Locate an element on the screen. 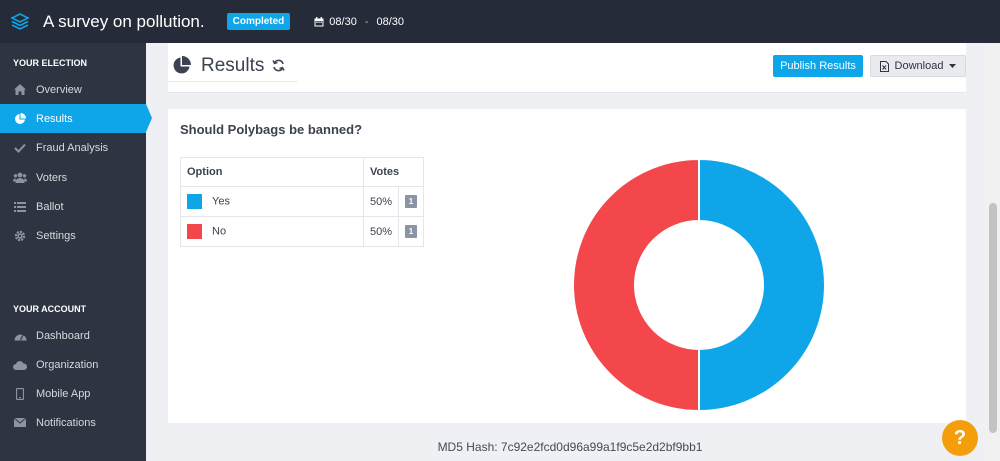 This screenshot has height=461, width=1000. sidebar-item-label: Settings is located at coordinates (56, 235).